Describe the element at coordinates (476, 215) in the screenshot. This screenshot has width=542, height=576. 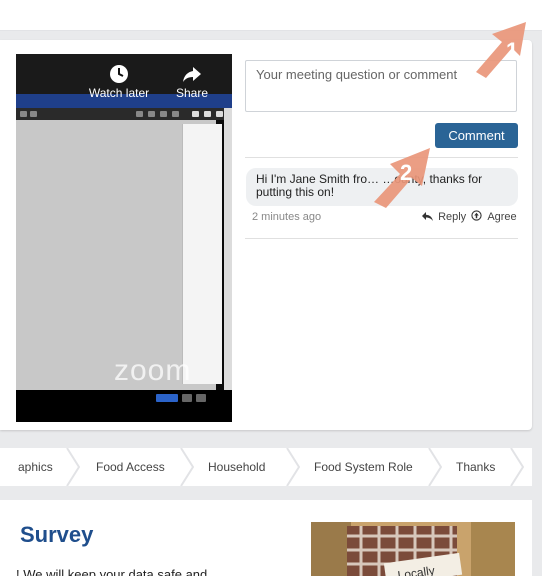
I see `arrow-up-circle-icon` at that location.